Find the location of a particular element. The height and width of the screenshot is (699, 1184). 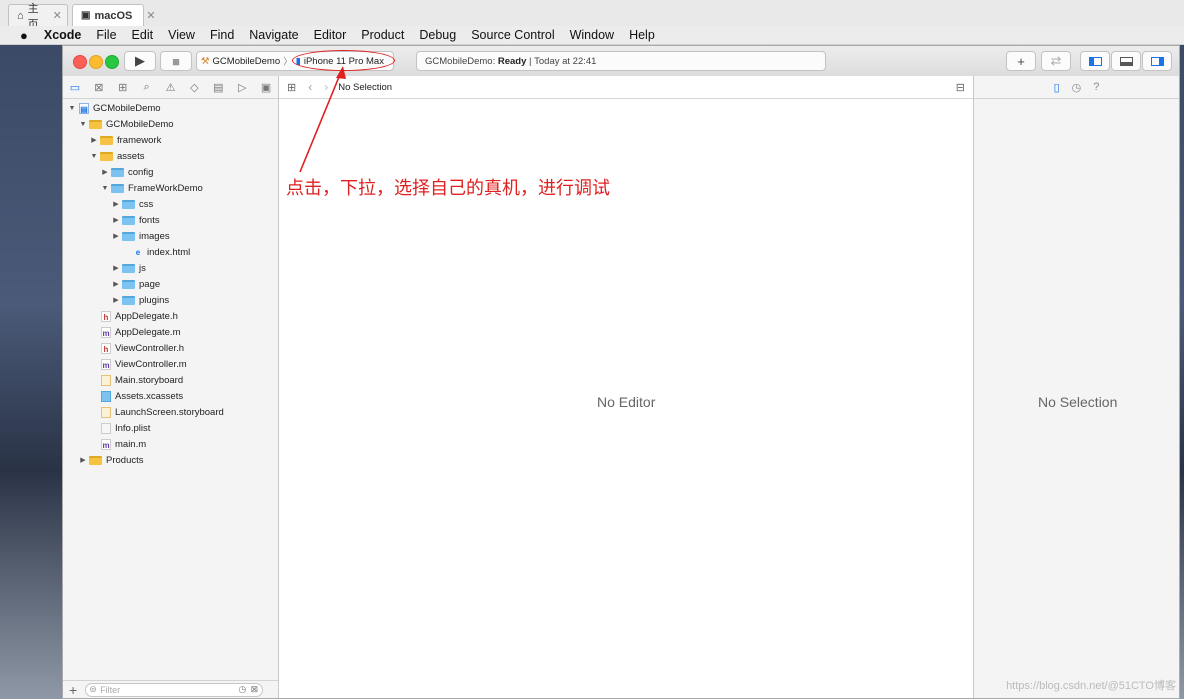

watermark: https://blog.csdn.net/@51CTO博客 is located at coordinates (1091, 686).